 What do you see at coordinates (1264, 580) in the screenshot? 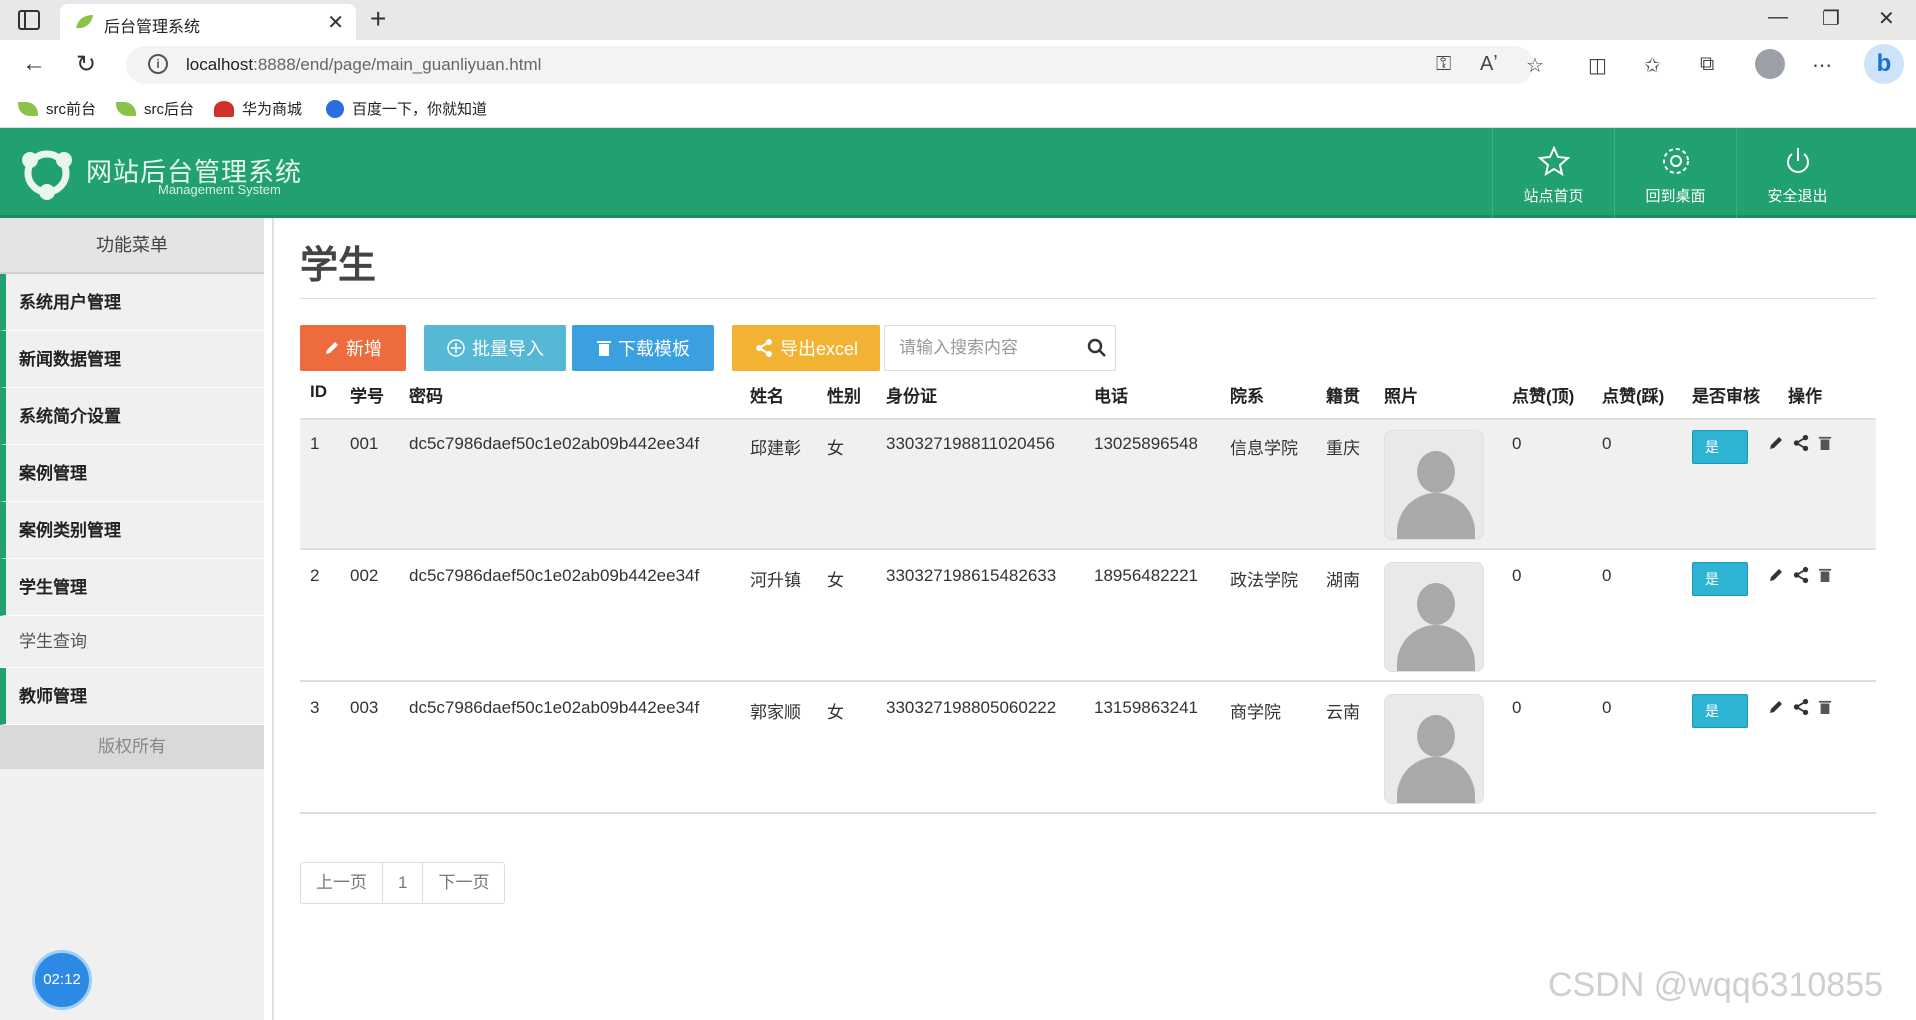
I see `cell-dept: 政法学院` at bounding box center [1264, 580].